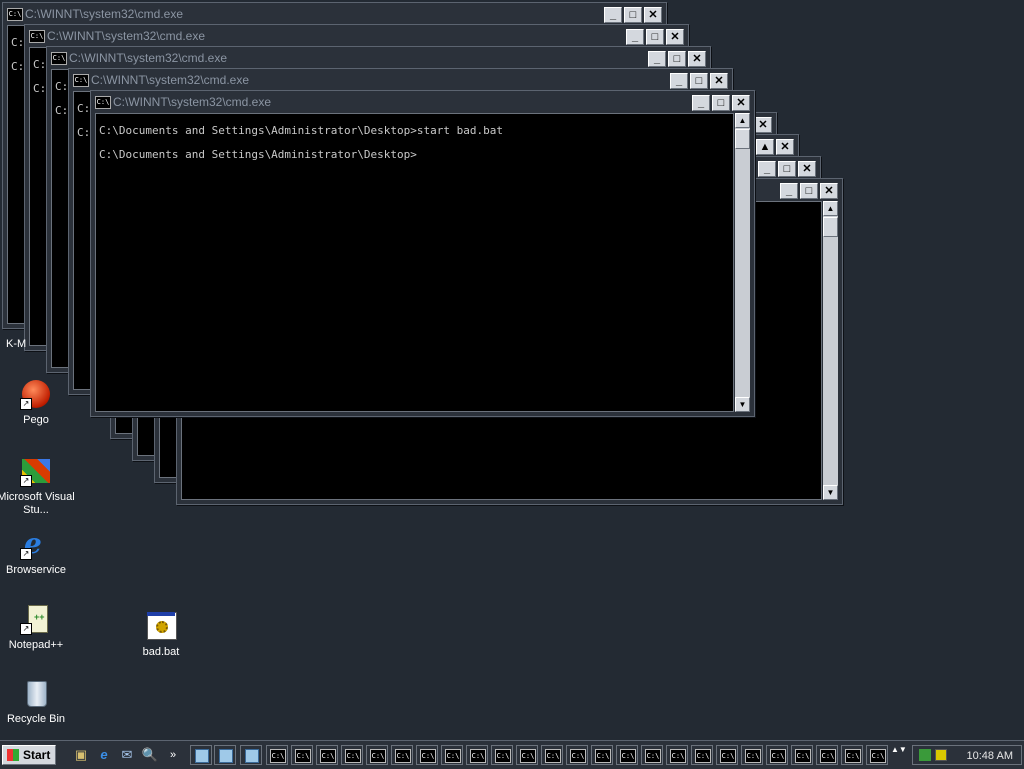 This screenshot has height=769, width=1024. I want to click on desktop-icon-notepad-plus-plus: ++ ↗ Notepad++, so click(38, 627).